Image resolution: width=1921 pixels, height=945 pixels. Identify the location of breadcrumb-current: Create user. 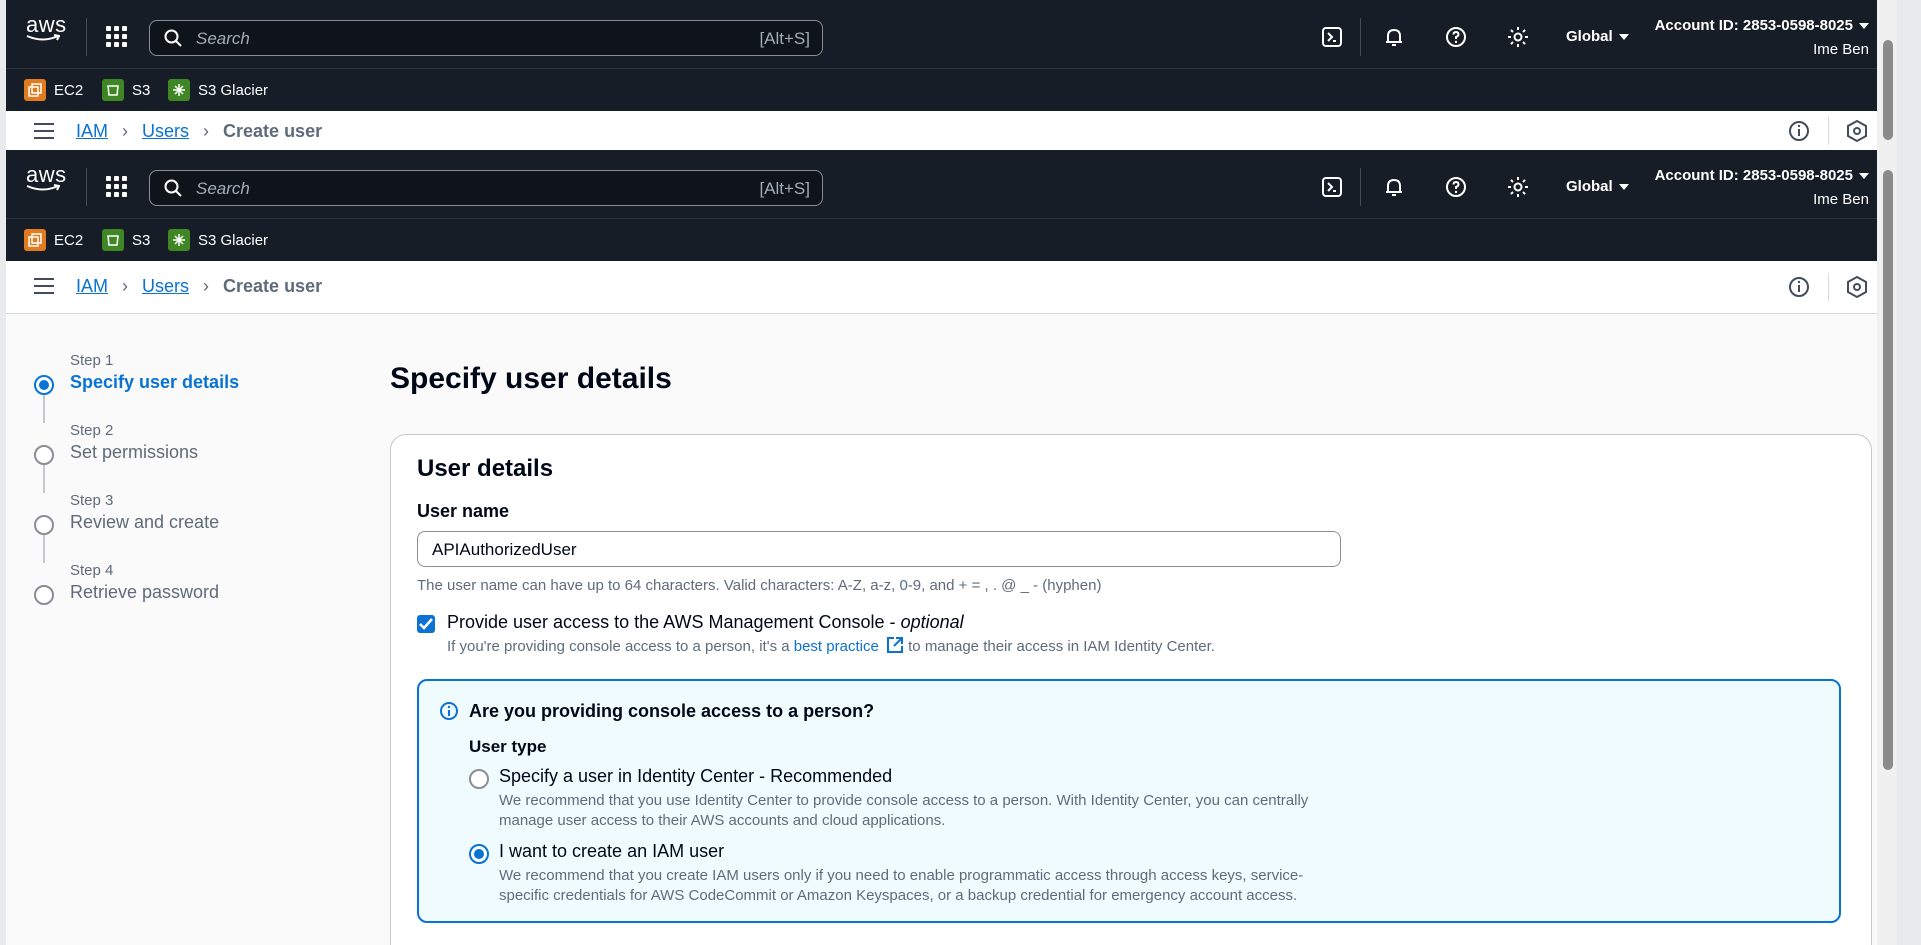
(273, 286).